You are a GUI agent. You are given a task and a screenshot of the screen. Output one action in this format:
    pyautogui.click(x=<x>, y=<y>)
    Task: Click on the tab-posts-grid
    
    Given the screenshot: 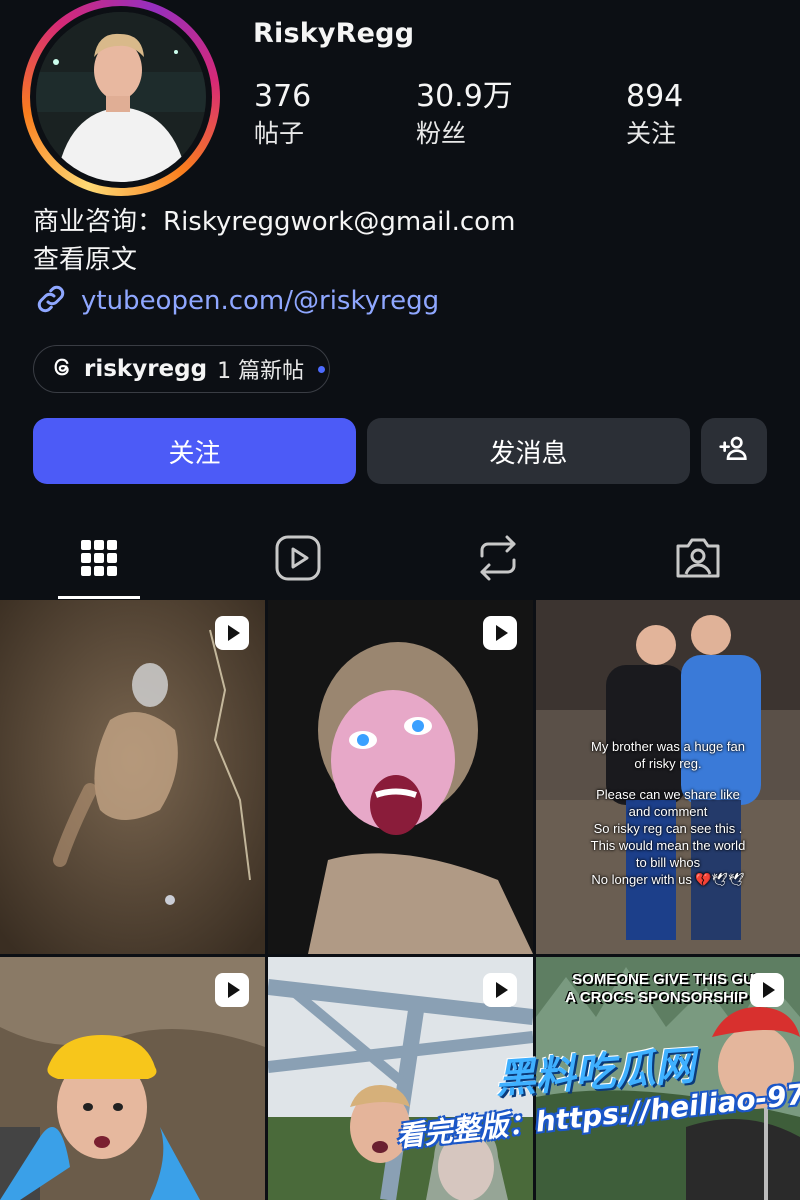 What is the action you would take?
    pyautogui.click(x=99, y=560)
    